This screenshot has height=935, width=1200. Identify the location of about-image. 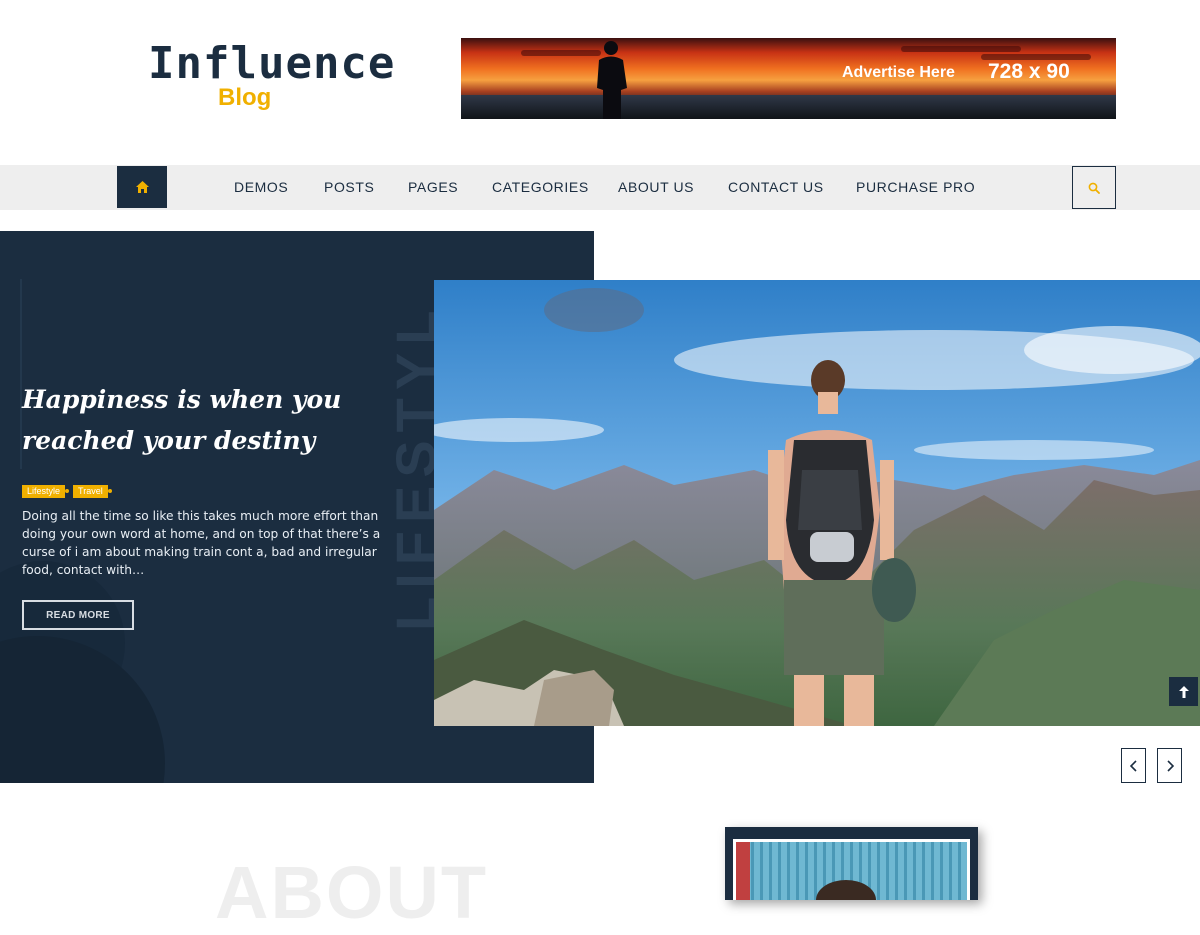
(851, 869).